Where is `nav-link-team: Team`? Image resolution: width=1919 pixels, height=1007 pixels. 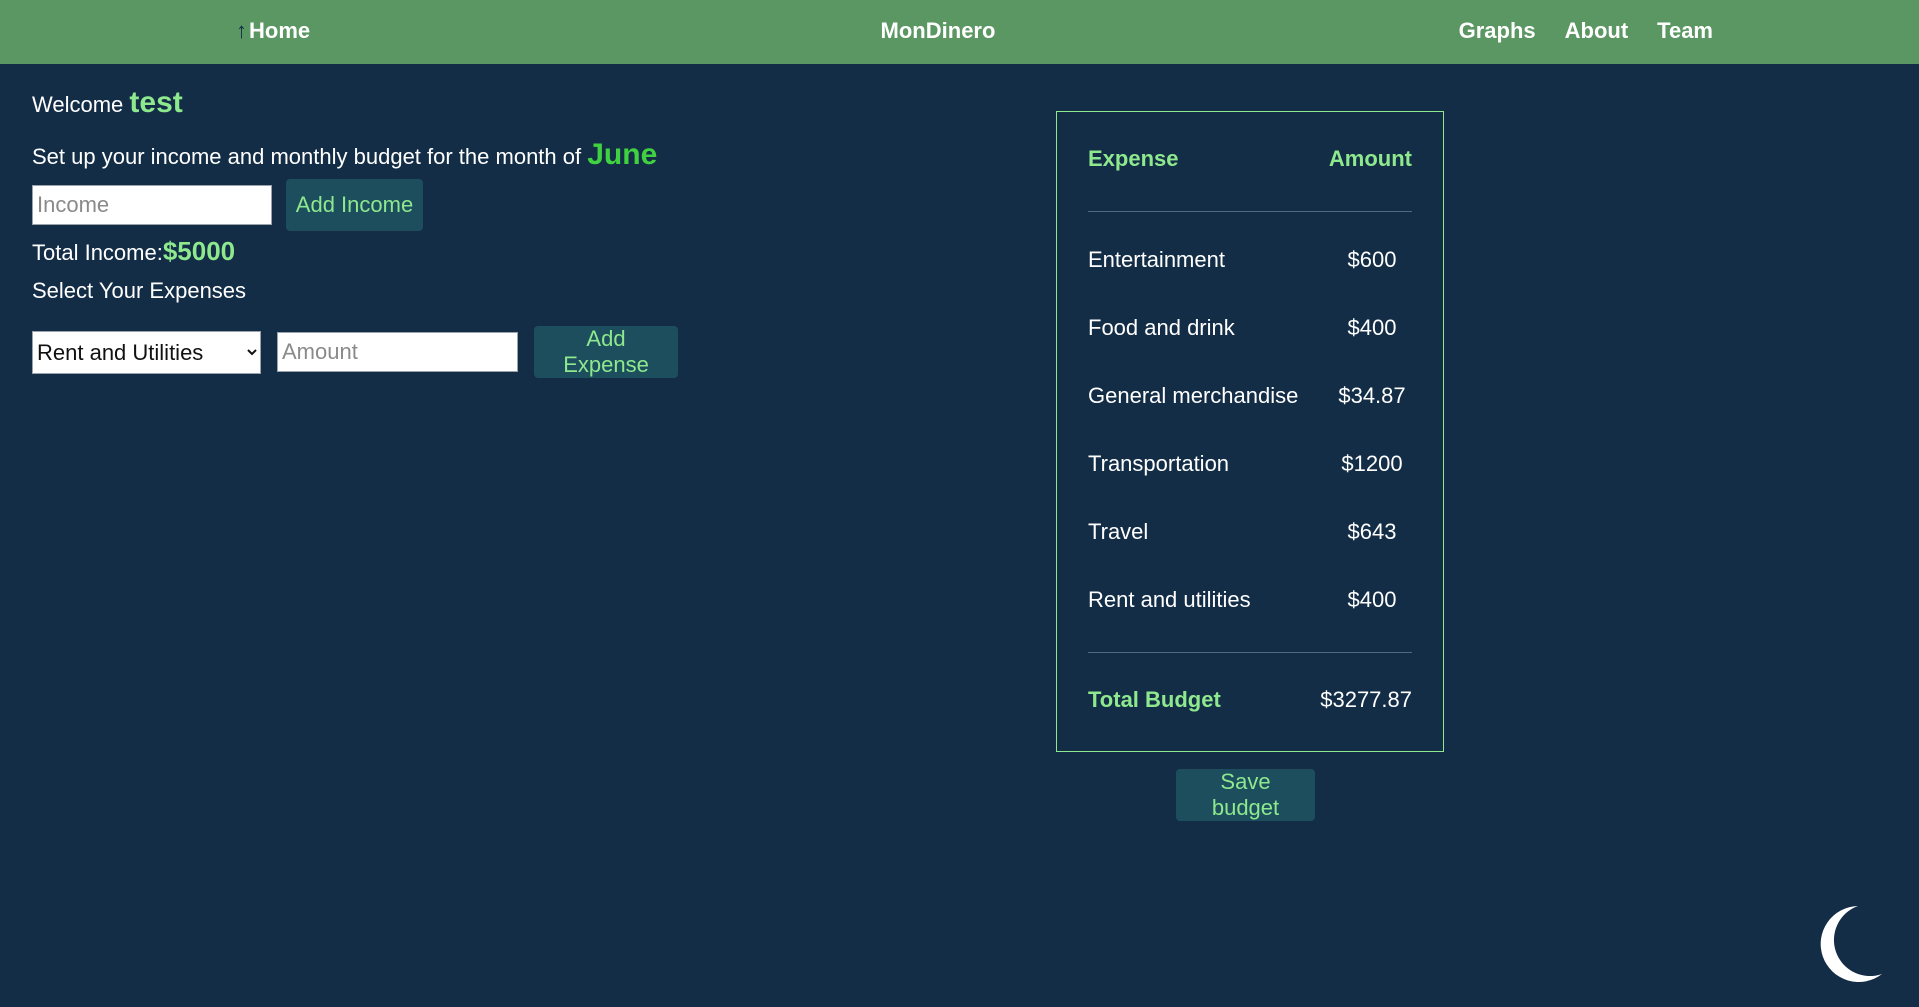
nav-link-team: Team is located at coordinates (1685, 31).